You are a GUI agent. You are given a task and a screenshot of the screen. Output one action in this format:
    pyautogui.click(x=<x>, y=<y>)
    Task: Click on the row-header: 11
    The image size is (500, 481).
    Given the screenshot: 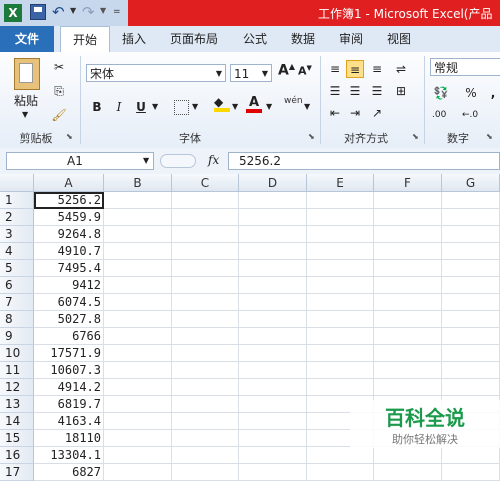 What is the action you would take?
    pyautogui.click(x=17, y=370)
    